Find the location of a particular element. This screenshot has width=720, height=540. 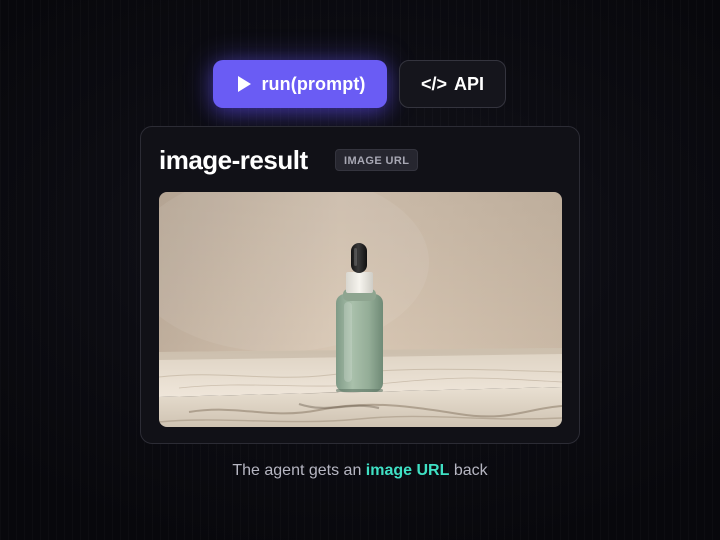

api-button: </> API is located at coordinates (452, 84).